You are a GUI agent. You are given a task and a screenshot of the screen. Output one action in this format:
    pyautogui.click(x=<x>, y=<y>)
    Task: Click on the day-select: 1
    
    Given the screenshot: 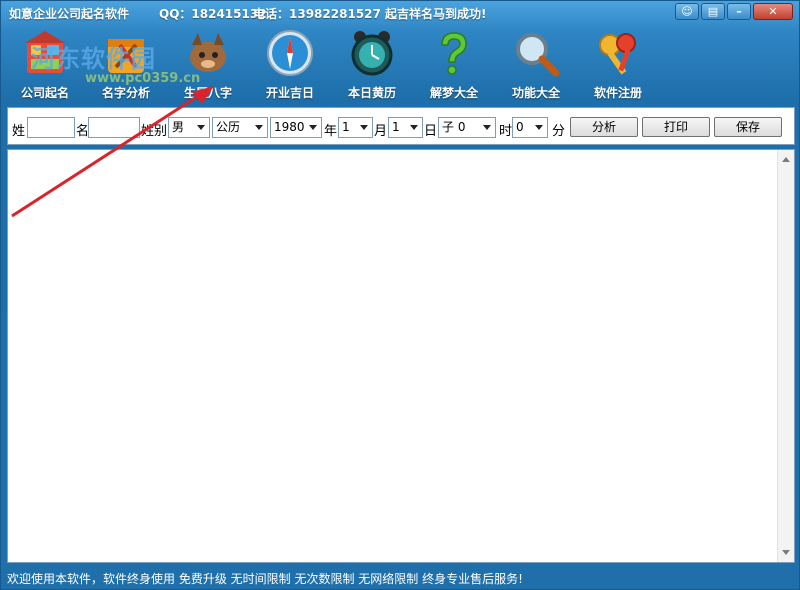 What is the action you would take?
    pyautogui.click(x=405, y=127)
    